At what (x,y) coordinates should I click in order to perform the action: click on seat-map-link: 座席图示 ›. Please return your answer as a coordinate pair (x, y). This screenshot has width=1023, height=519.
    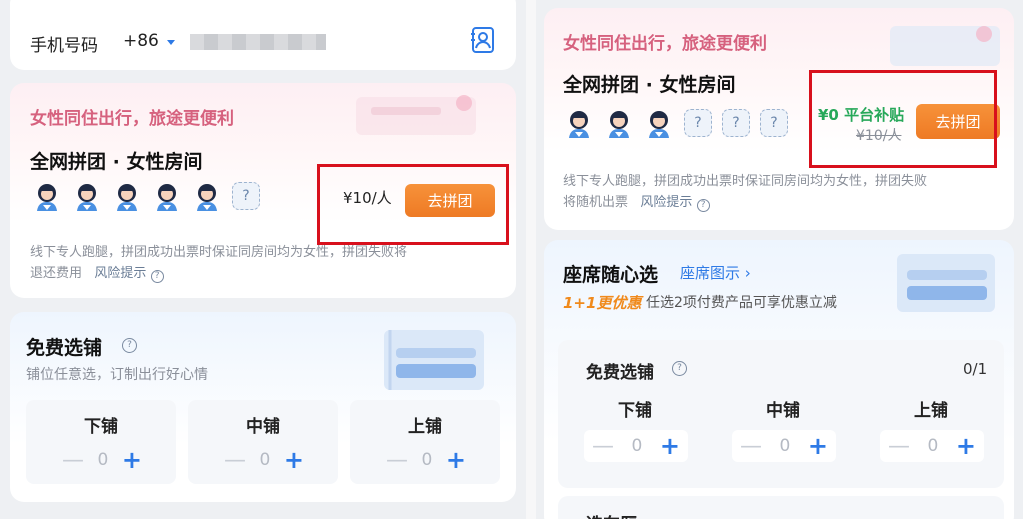
    Looking at the image, I should click on (715, 272).